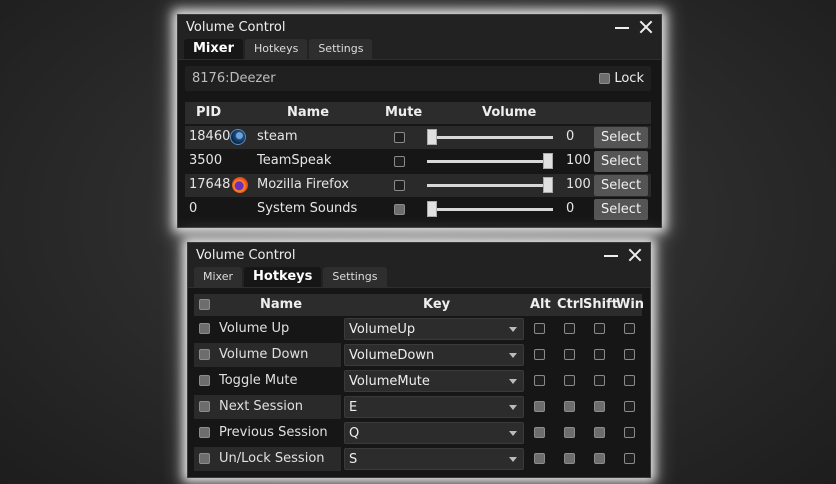 Image resolution: width=836 pixels, height=484 pixels. Describe the element at coordinates (264, 354) in the screenshot. I see `hotkey-name: Volume Down` at that location.